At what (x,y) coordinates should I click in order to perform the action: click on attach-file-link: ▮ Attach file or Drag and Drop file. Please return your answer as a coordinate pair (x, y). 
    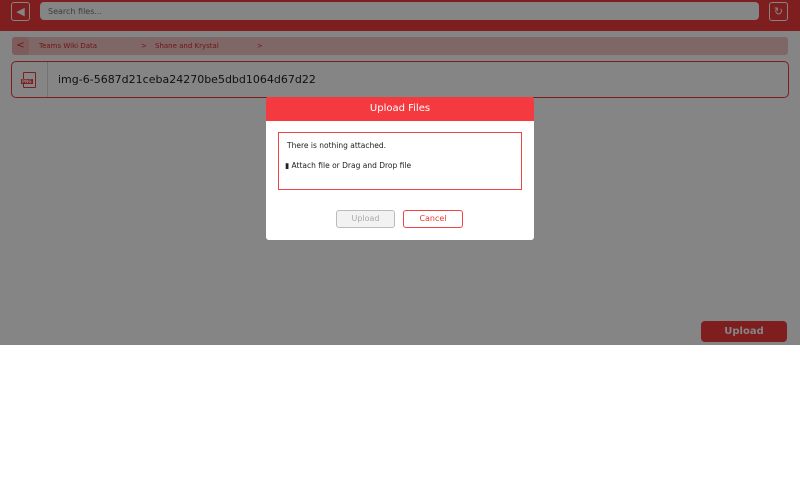
    Looking at the image, I should click on (348, 165).